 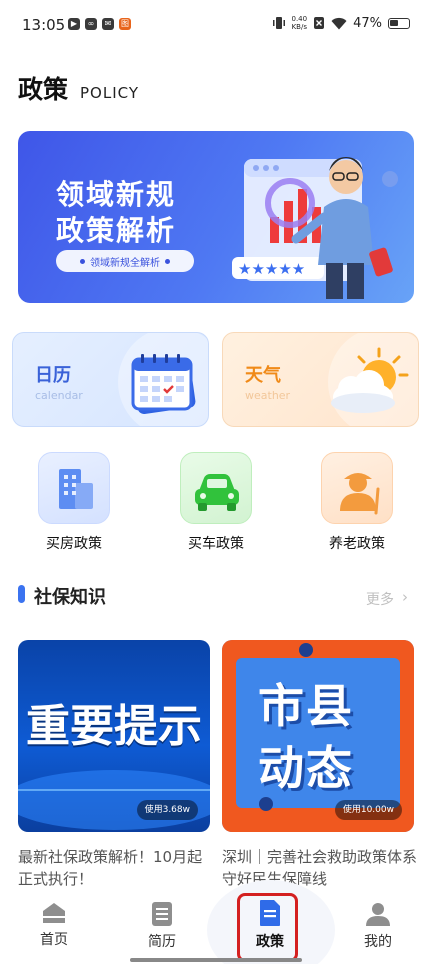 What do you see at coordinates (405, 597) in the screenshot?
I see `chevron-right-icon: ›` at bounding box center [405, 597].